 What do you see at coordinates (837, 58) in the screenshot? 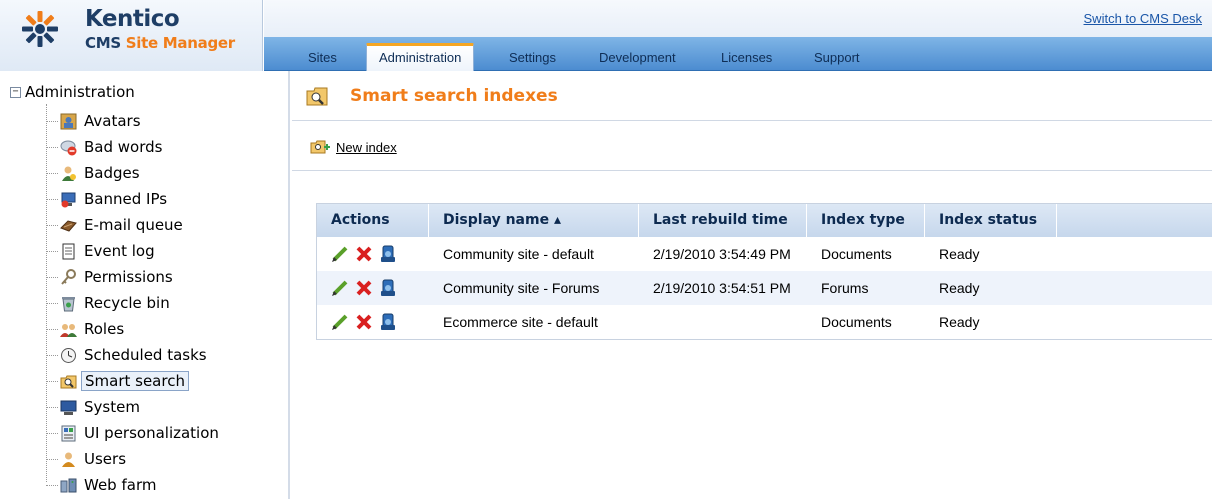
I see `tab-support: Support` at bounding box center [837, 58].